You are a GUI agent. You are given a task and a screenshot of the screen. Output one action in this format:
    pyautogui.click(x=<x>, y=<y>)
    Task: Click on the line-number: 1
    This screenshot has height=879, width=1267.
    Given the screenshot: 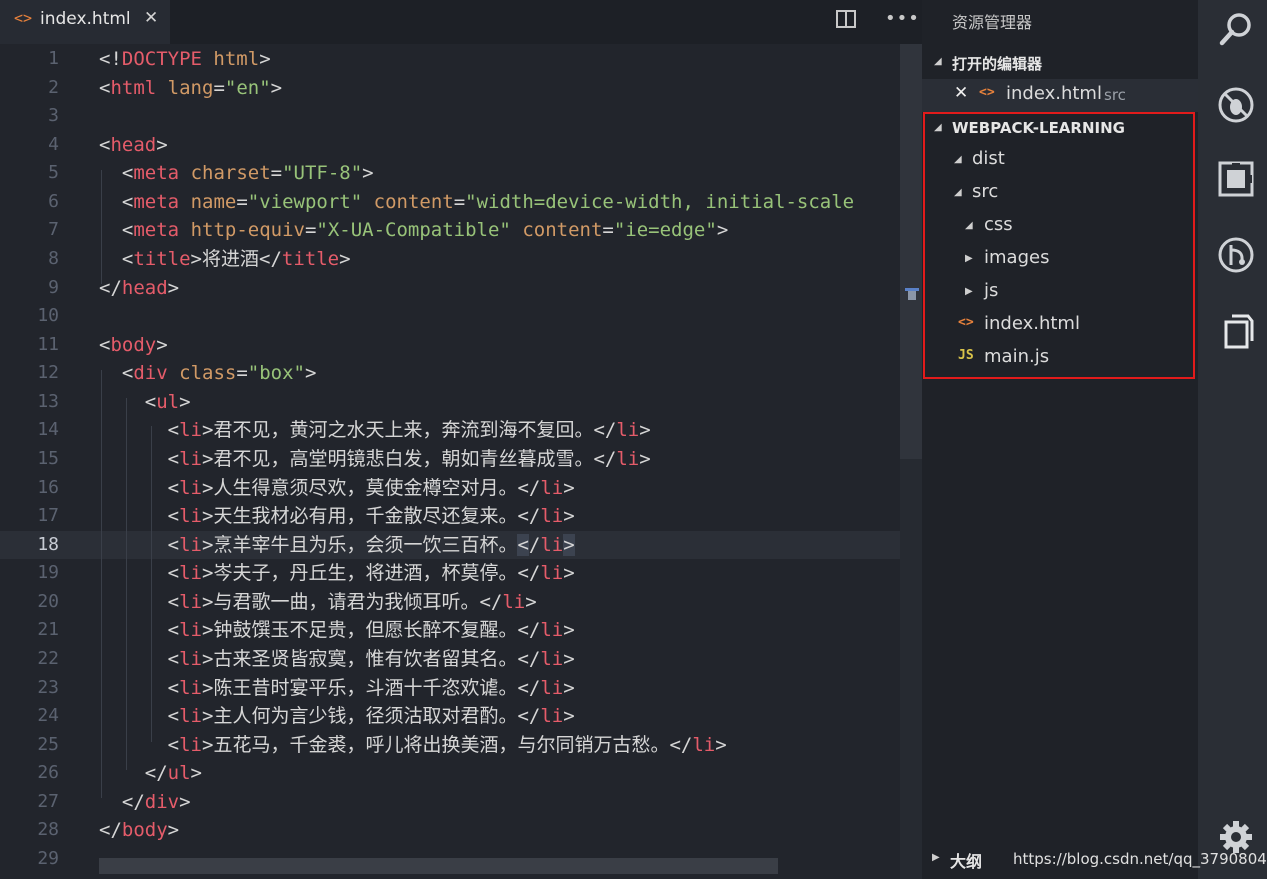 What is the action you would take?
    pyautogui.click(x=53, y=58)
    